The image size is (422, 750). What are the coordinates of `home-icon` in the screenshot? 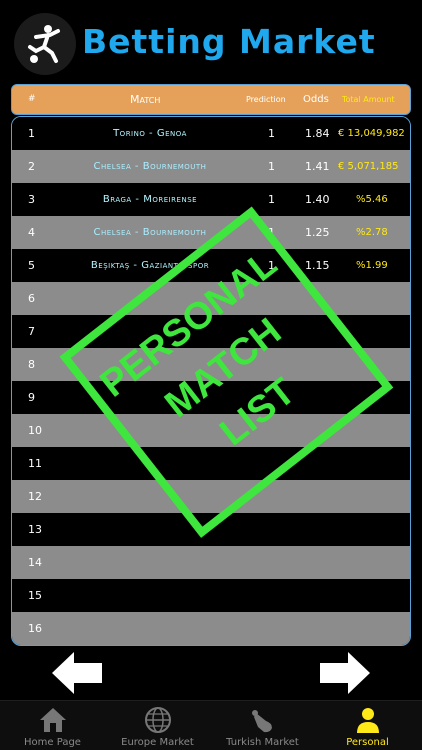 It's located at (52, 720).